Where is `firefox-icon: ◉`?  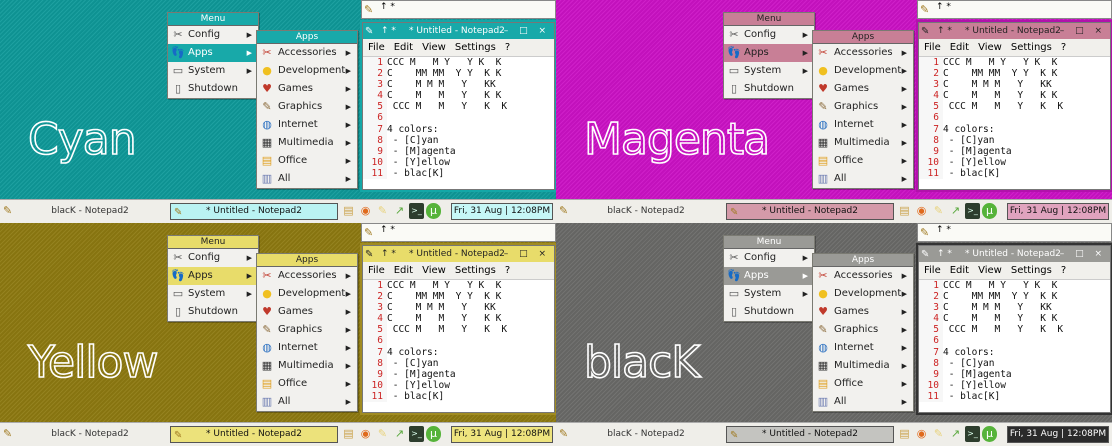
firefox-icon: ◉ is located at coordinates (921, 211).